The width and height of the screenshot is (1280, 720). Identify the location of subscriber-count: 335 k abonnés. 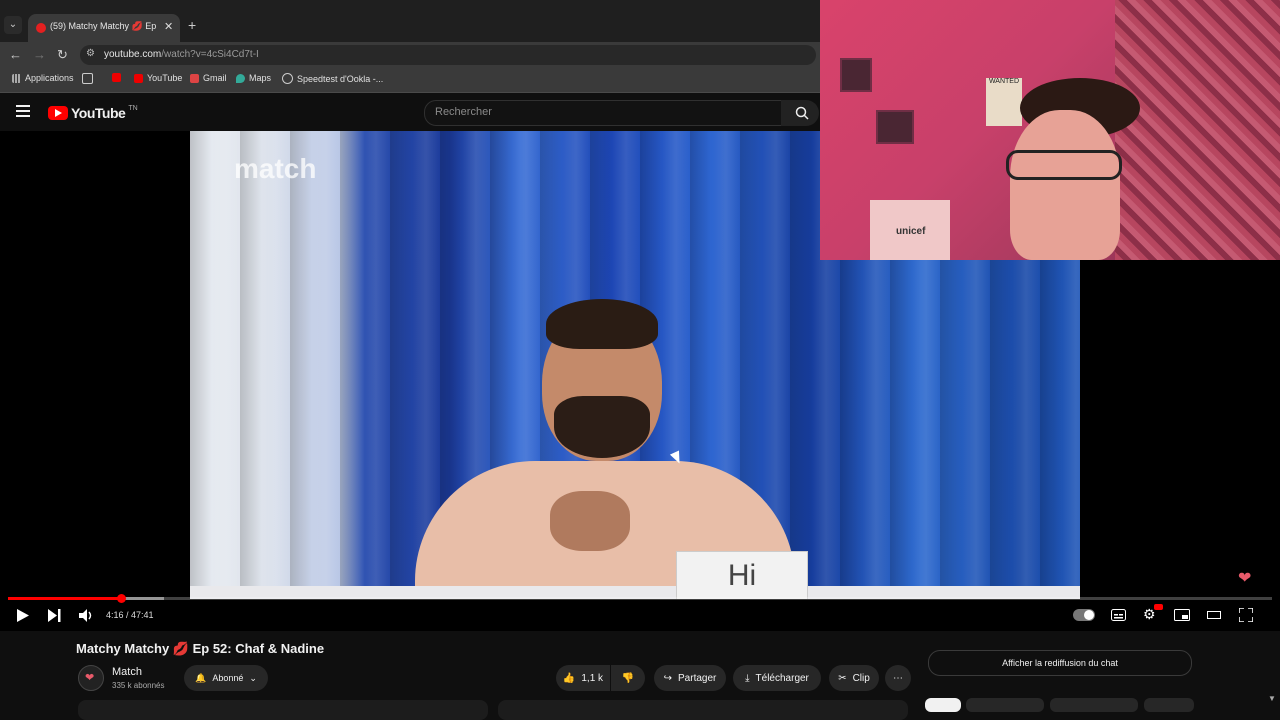
(138, 685).